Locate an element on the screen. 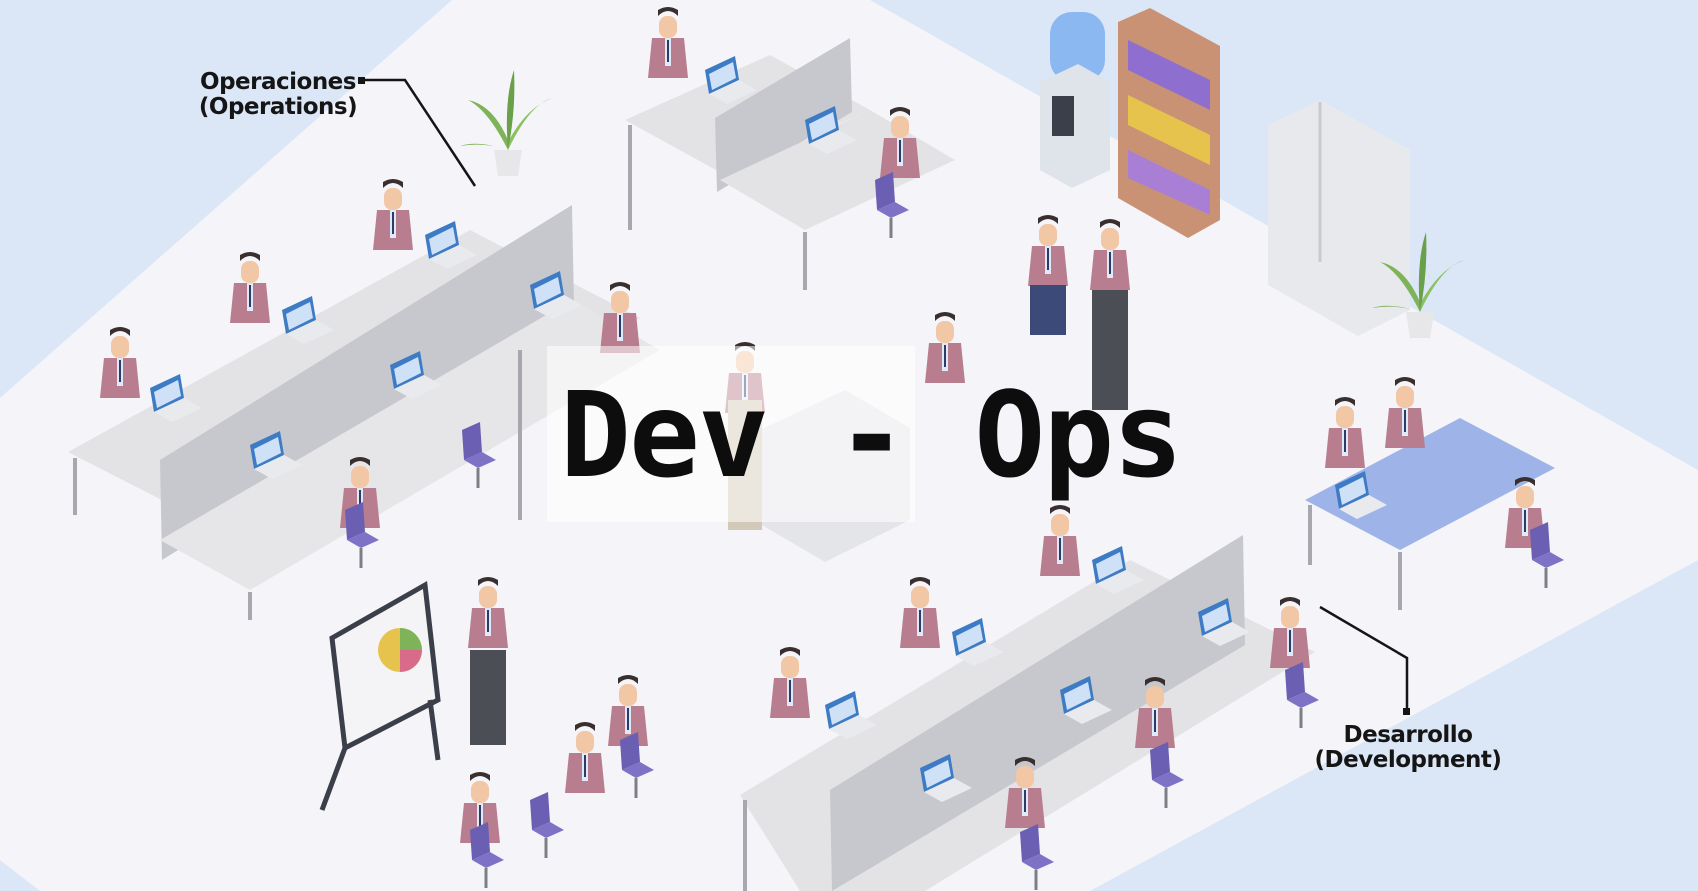  development-label-line2: (Development) is located at coordinates (1408, 760).